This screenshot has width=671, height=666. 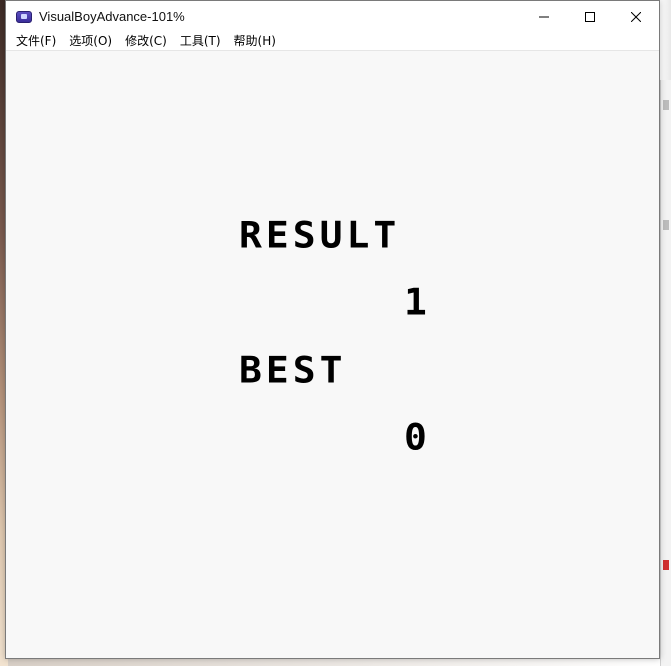 I want to click on maximize-button, so click(x=590, y=16).